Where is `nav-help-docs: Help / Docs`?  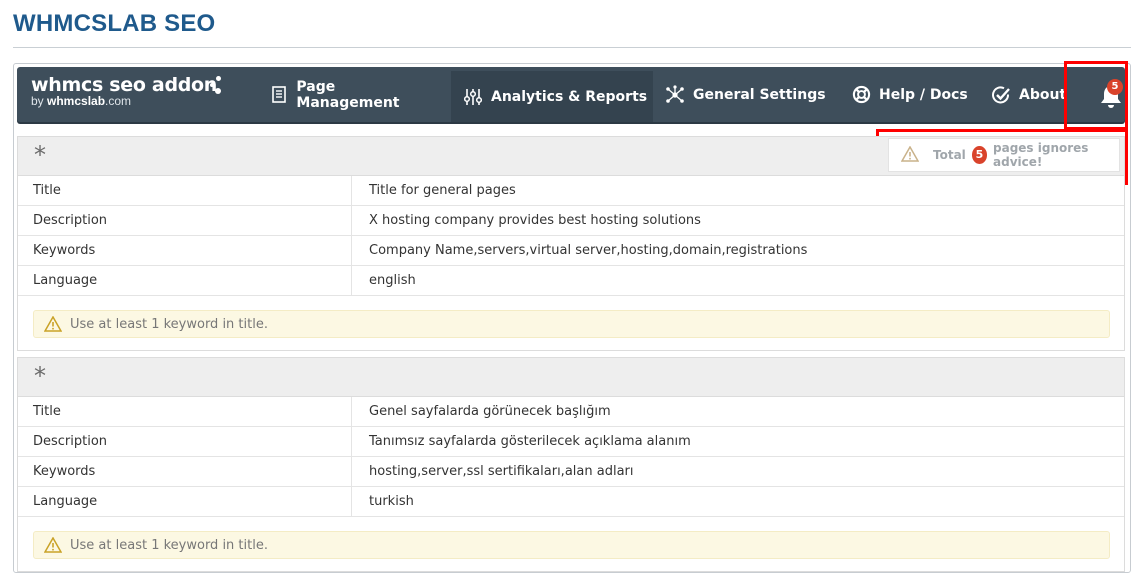
nav-help-docs: Help / Docs is located at coordinates (911, 94).